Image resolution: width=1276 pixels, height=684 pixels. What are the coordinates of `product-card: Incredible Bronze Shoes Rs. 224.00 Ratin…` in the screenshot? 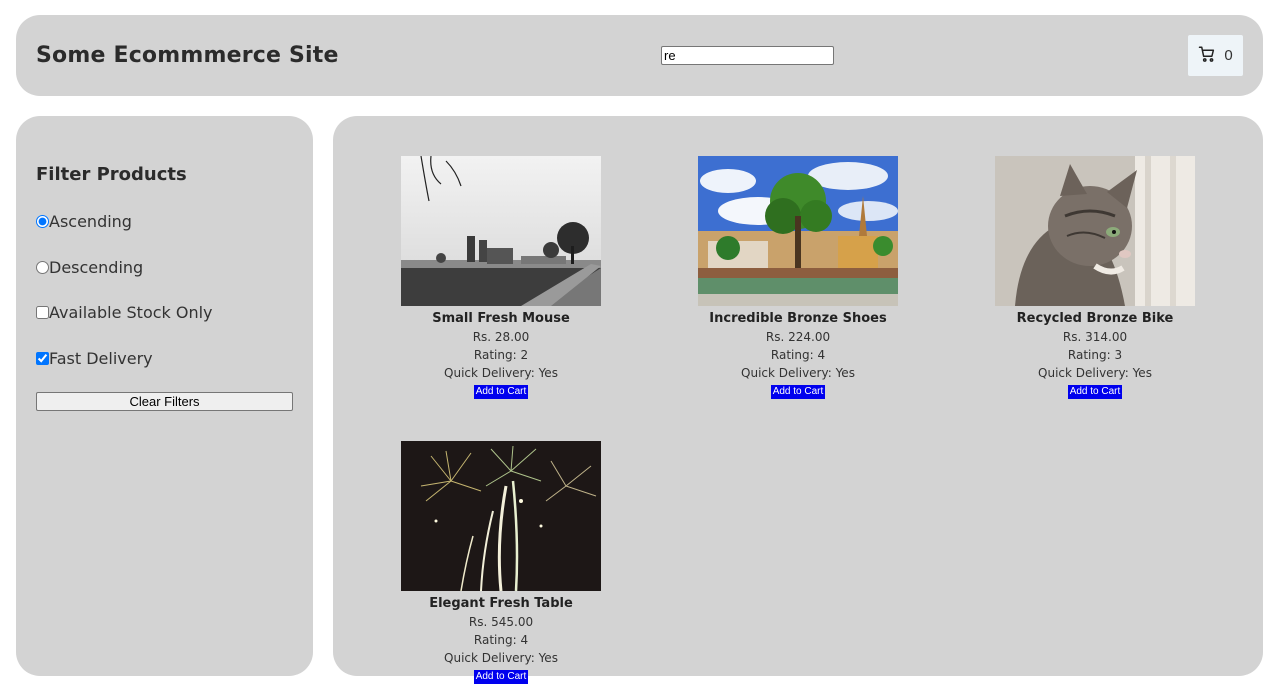 It's located at (798, 277).